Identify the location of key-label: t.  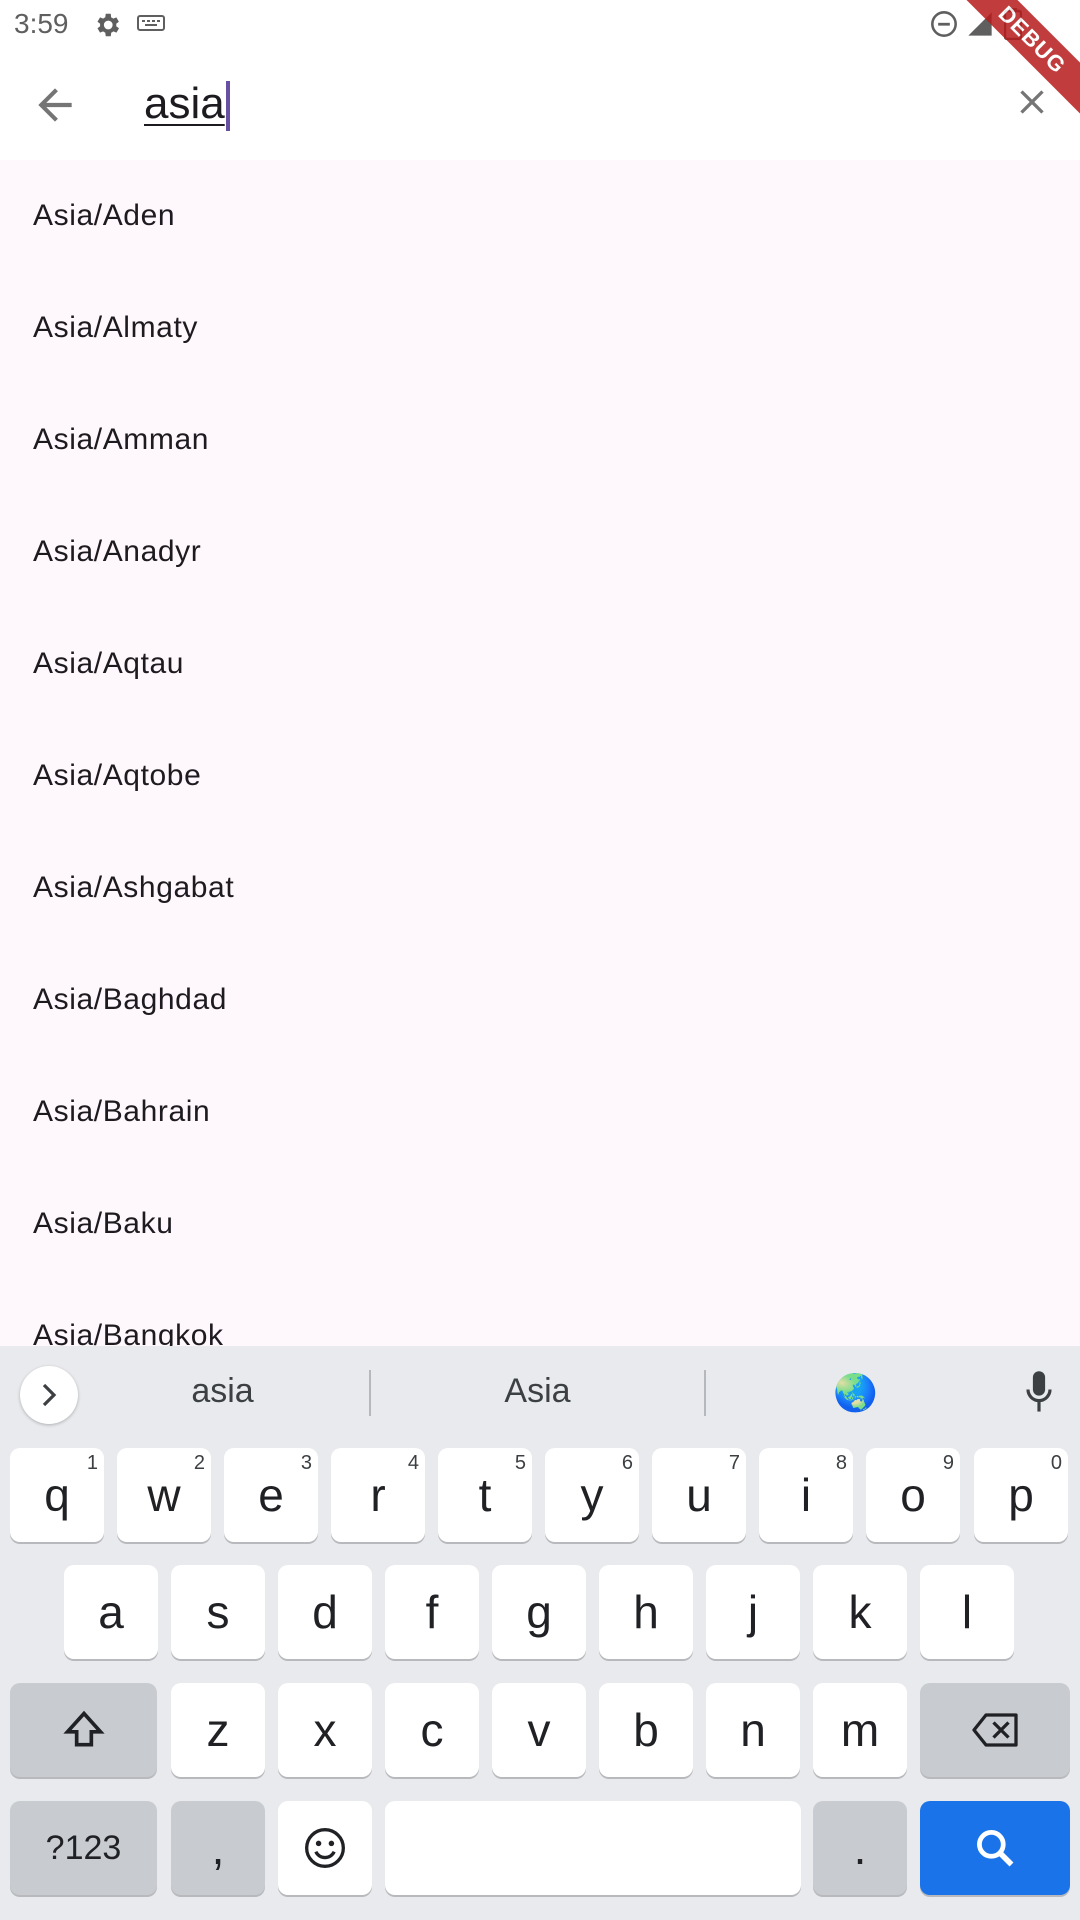
(485, 1495).